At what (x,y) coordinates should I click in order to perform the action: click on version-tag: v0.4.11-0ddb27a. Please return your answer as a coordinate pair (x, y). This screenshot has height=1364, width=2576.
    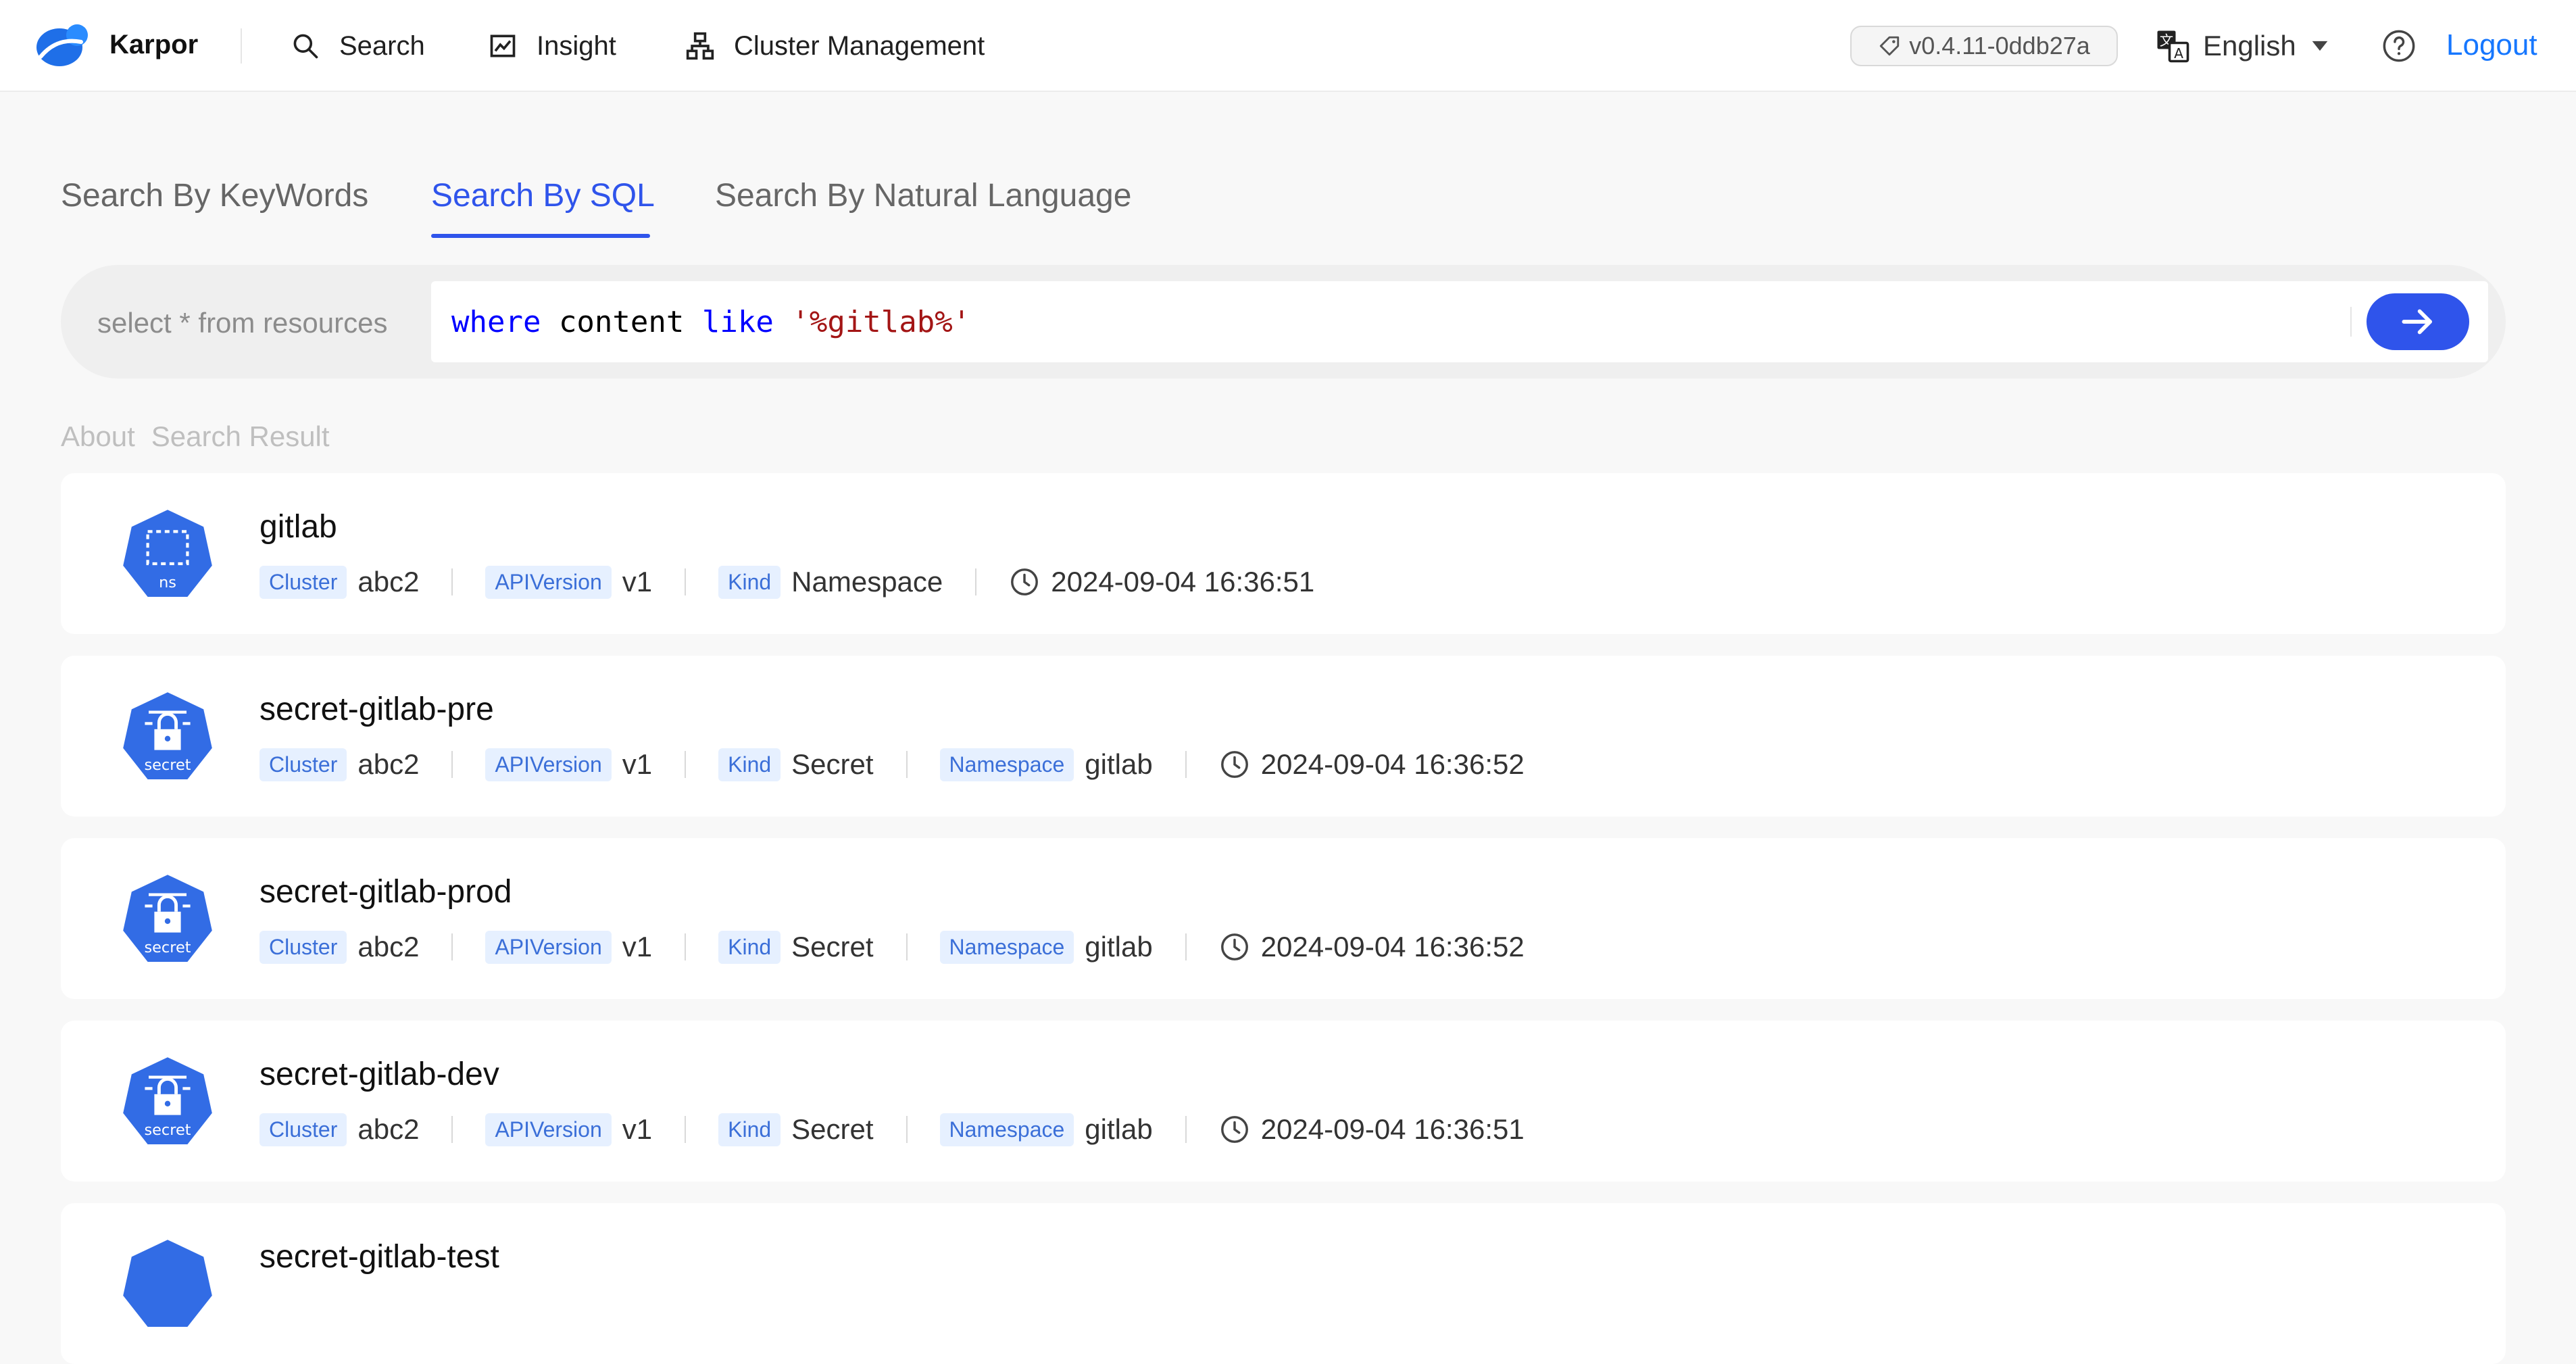
    Looking at the image, I should click on (1984, 46).